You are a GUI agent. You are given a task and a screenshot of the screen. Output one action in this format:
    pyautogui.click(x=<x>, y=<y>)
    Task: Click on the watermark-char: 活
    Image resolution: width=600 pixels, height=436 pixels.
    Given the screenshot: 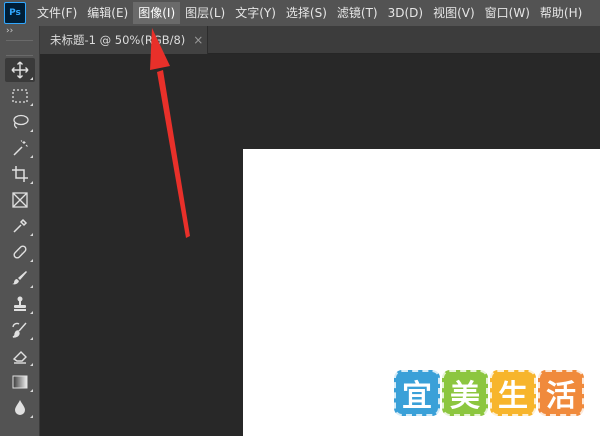 What is the action you would take?
    pyautogui.click(x=561, y=393)
    